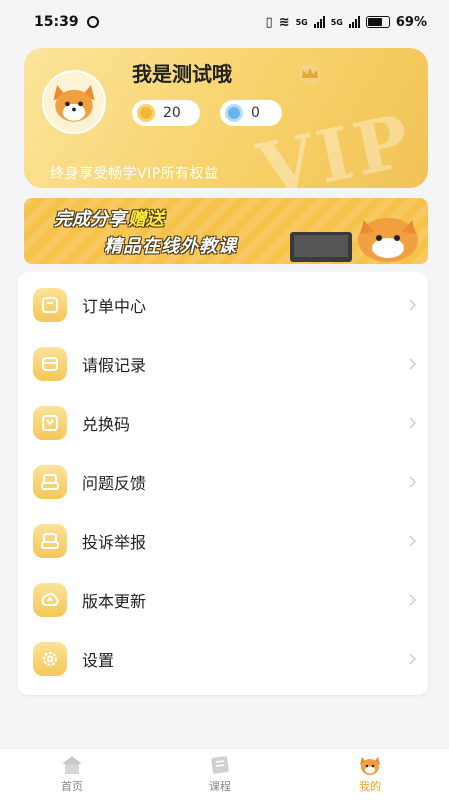  Describe the element at coordinates (72, 786) in the screenshot. I see `tab-label: 首页` at that location.